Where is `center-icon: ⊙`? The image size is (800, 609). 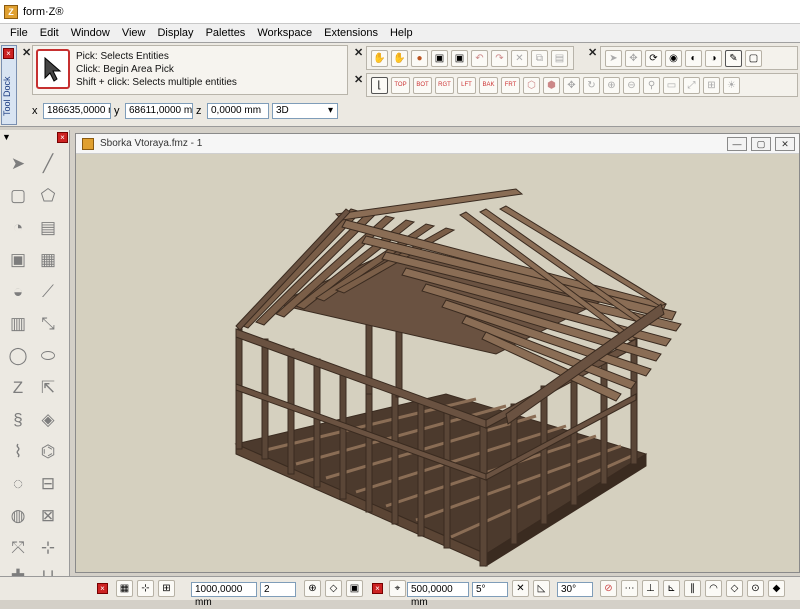
center-icon: ⊙ is located at coordinates (755, 588).